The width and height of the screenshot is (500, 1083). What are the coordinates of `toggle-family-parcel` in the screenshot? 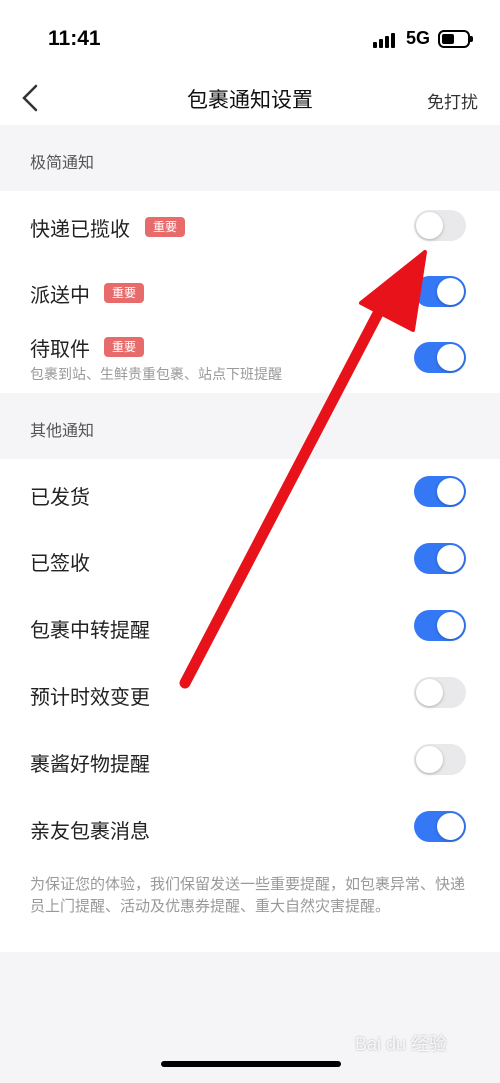 It's located at (440, 826).